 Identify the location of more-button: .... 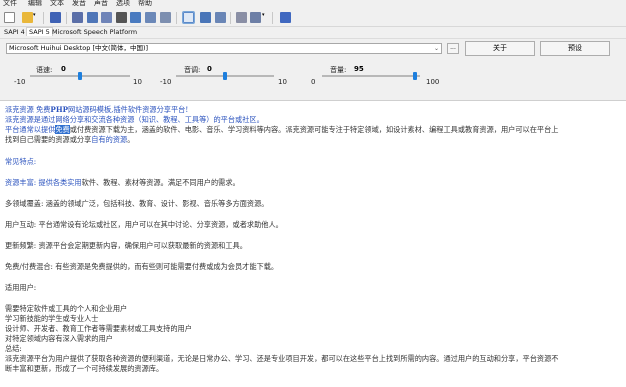
(453, 48).